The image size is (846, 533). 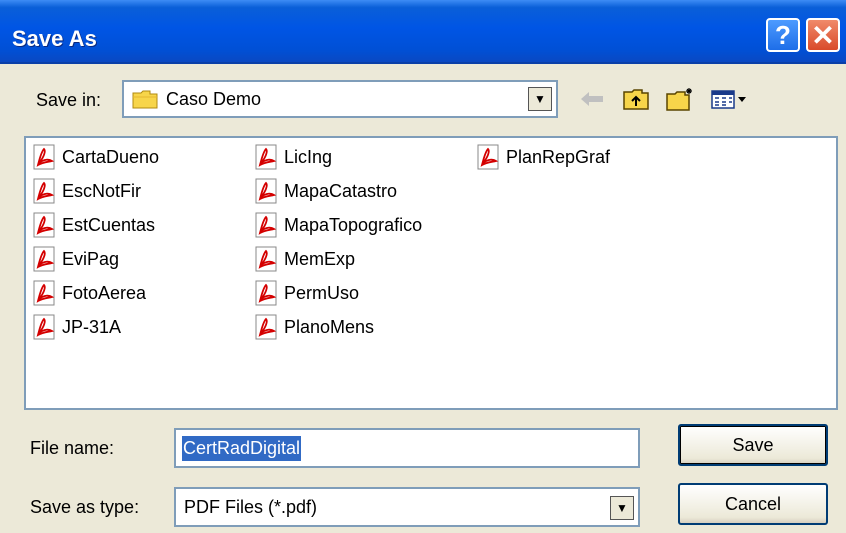 I want to click on list-item: LicIng, so click(x=292, y=157).